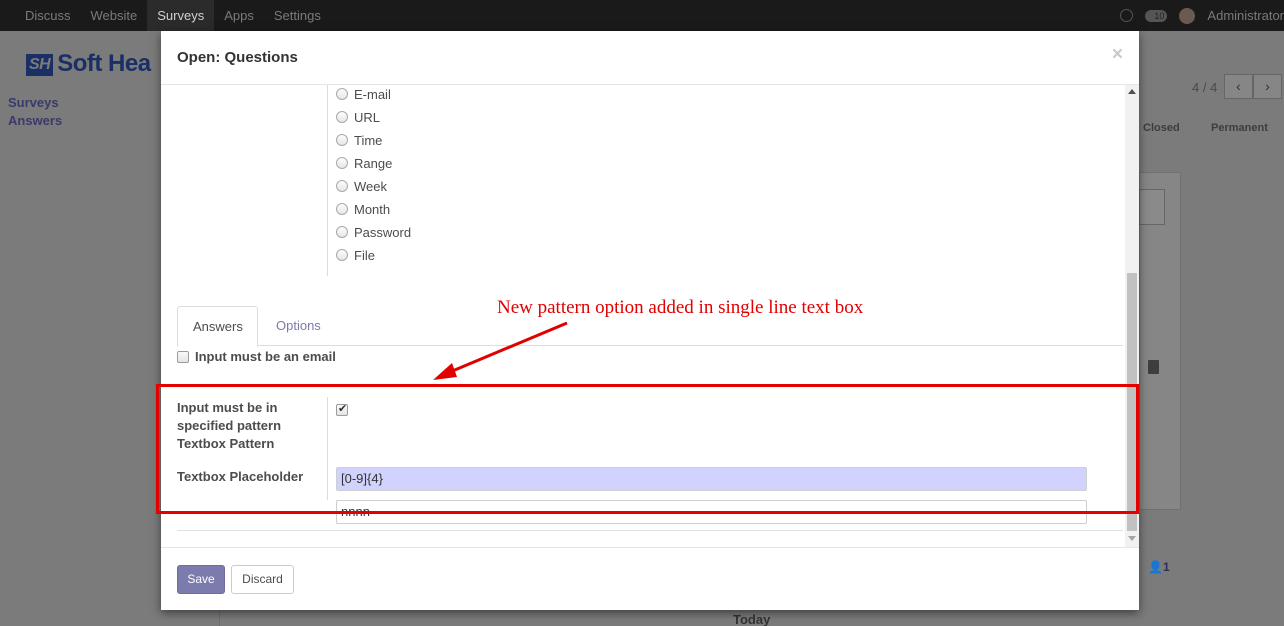 The width and height of the screenshot is (1284, 626). I want to click on radio-option-password: Password, so click(373, 232).